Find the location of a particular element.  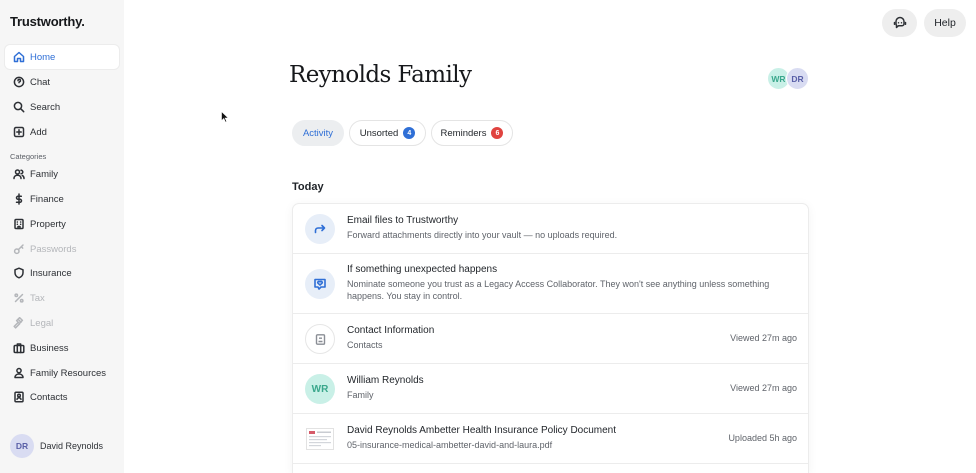

nav-item-family-resources: Family Resources is located at coordinates (62, 373).